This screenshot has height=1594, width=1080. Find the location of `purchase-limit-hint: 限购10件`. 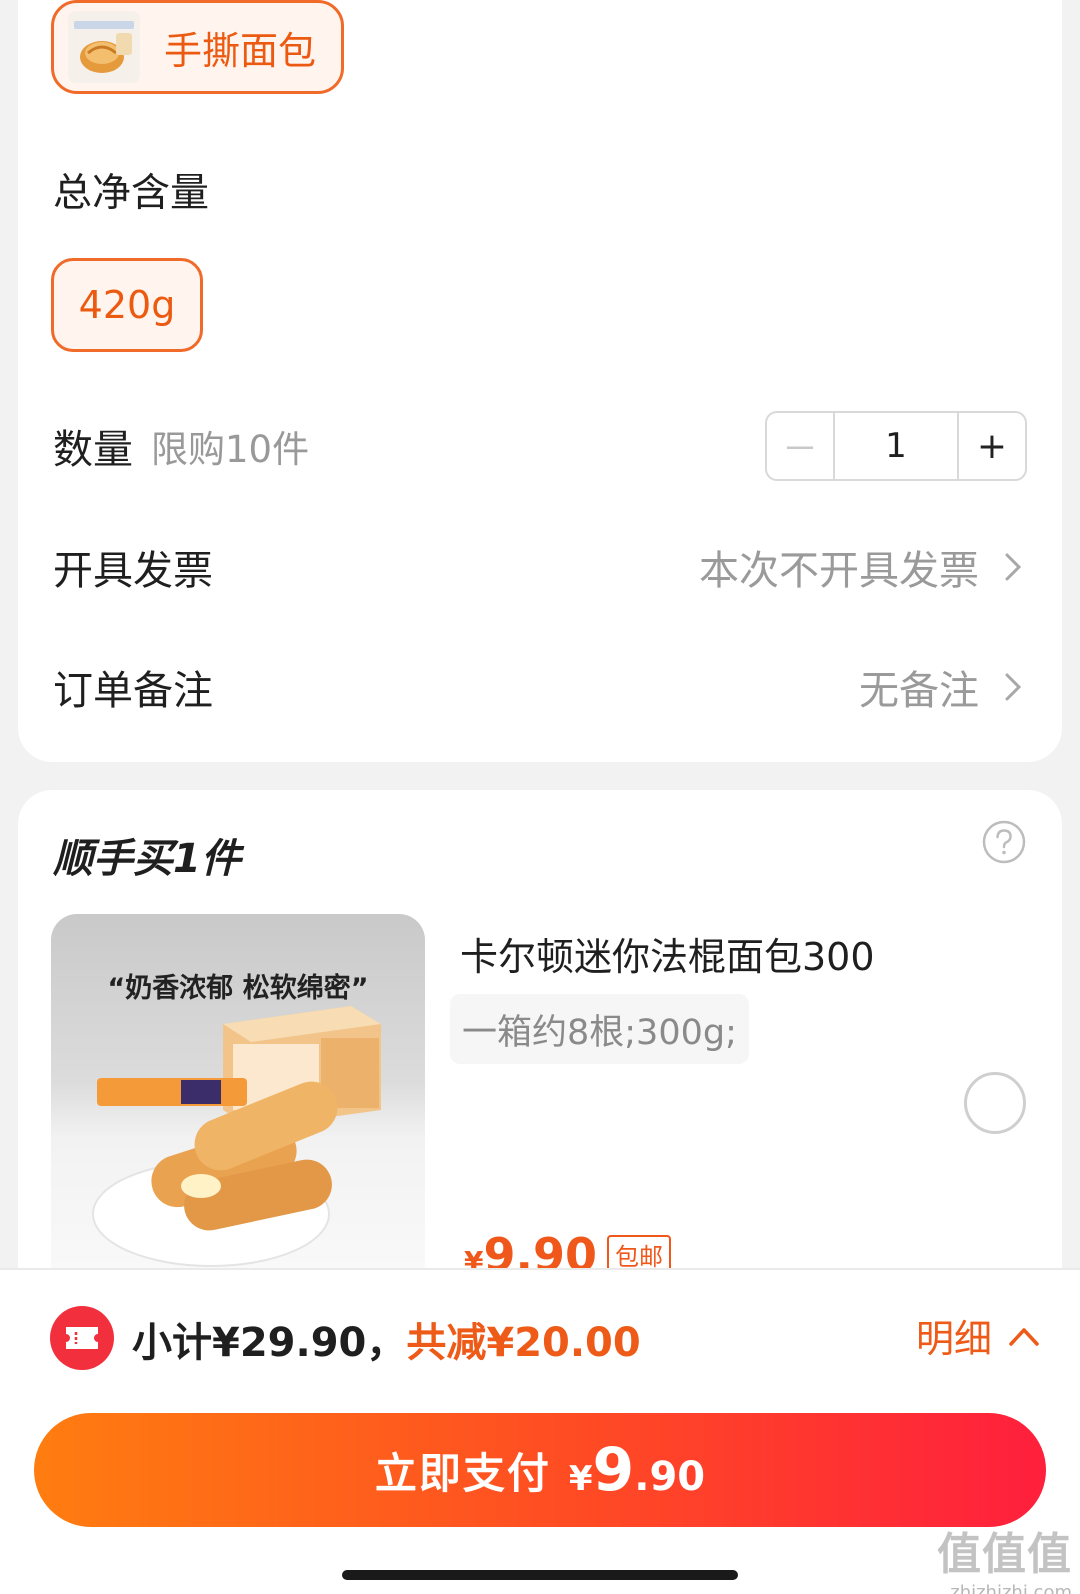

purchase-limit-hint: 限购10件 is located at coordinates (230, 446).